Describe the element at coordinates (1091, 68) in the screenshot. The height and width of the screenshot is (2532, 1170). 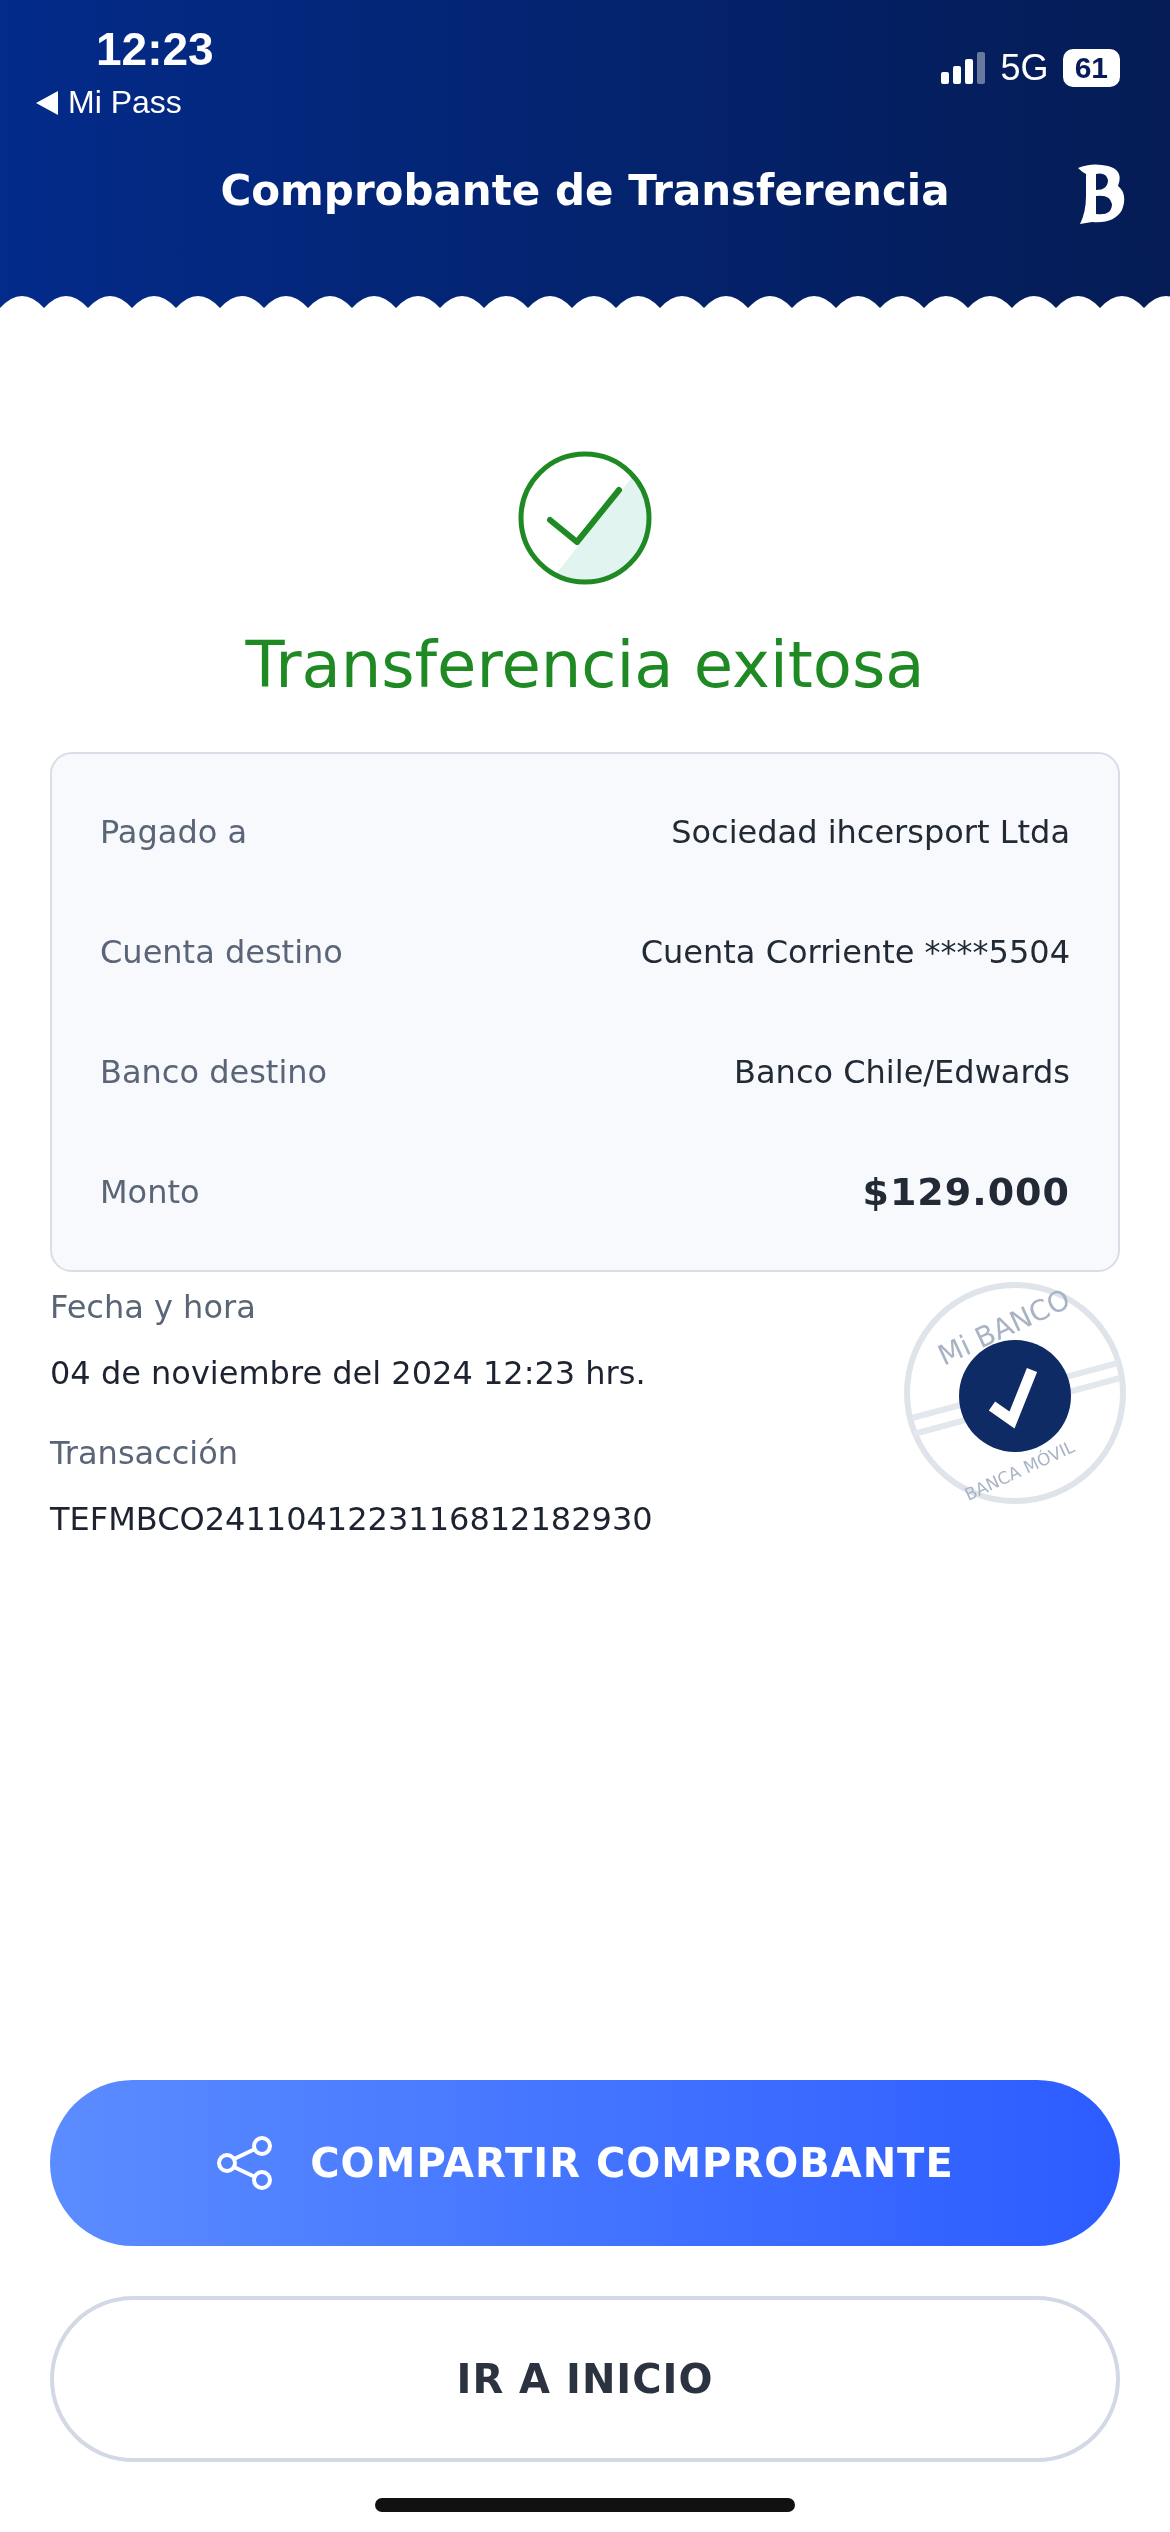
I see `battery-level: 61` at that location.